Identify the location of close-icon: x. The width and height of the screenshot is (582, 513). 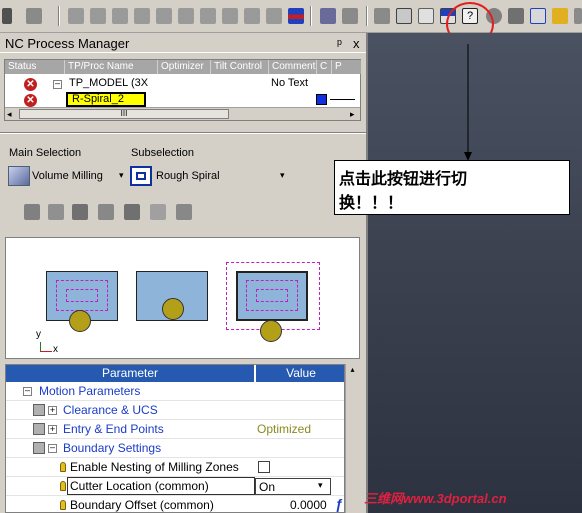
(356, 43).